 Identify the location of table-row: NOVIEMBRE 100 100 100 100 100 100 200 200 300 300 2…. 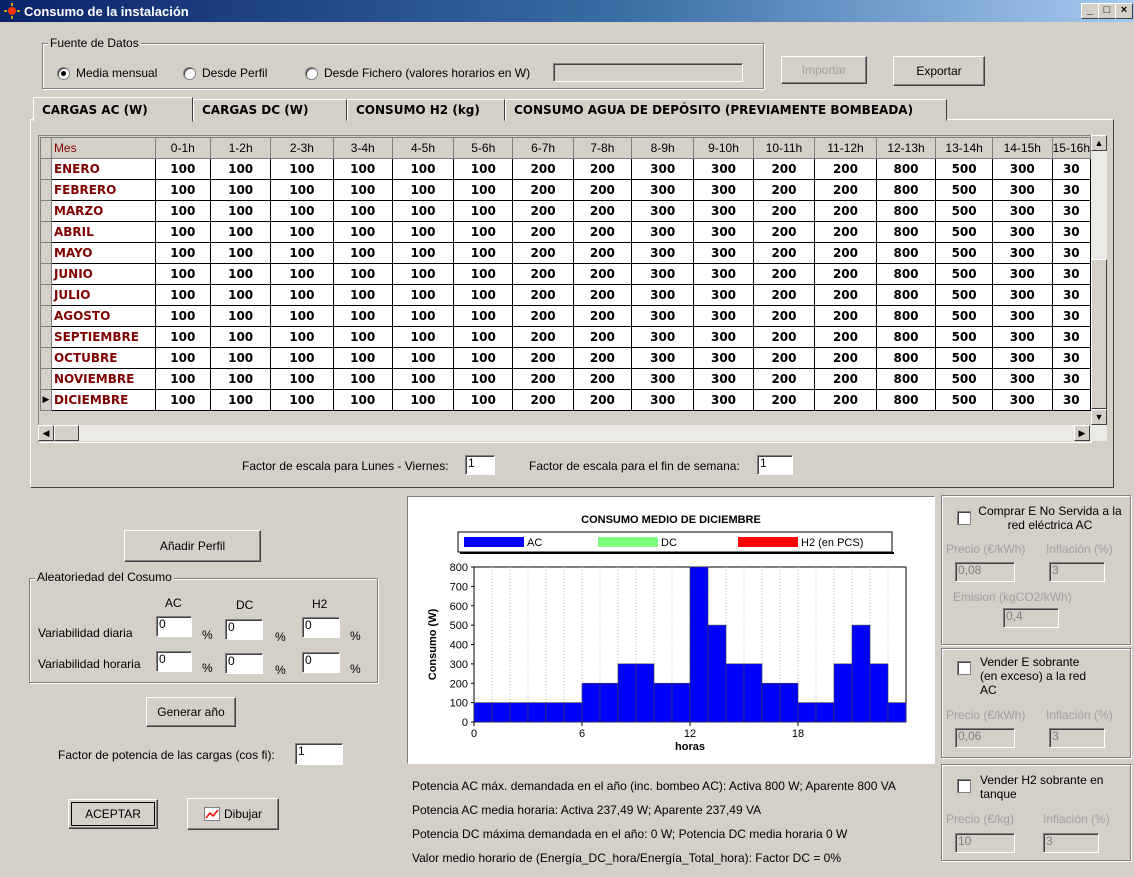
(565, 379).